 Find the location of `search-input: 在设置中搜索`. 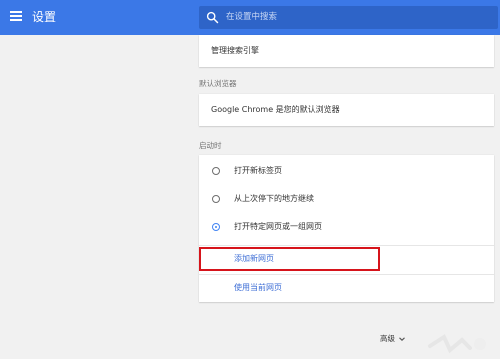

search-input: 在设置中搜索 is located at coordinates (348, 17).